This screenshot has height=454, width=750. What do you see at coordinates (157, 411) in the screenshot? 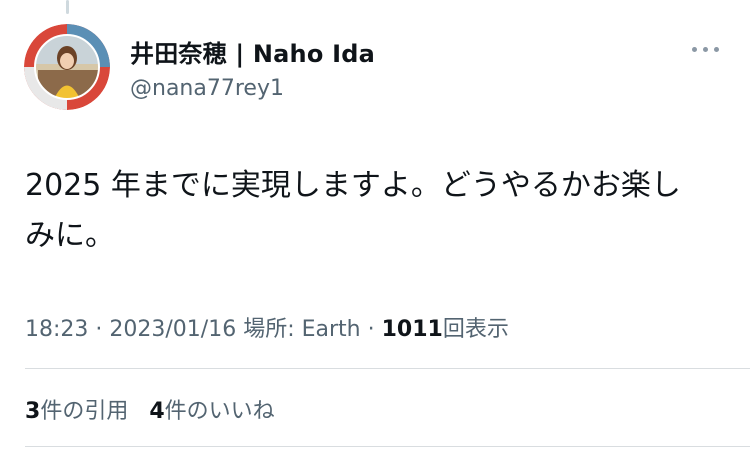
I see `likes-count: 4` at bounding box center [157, 411].